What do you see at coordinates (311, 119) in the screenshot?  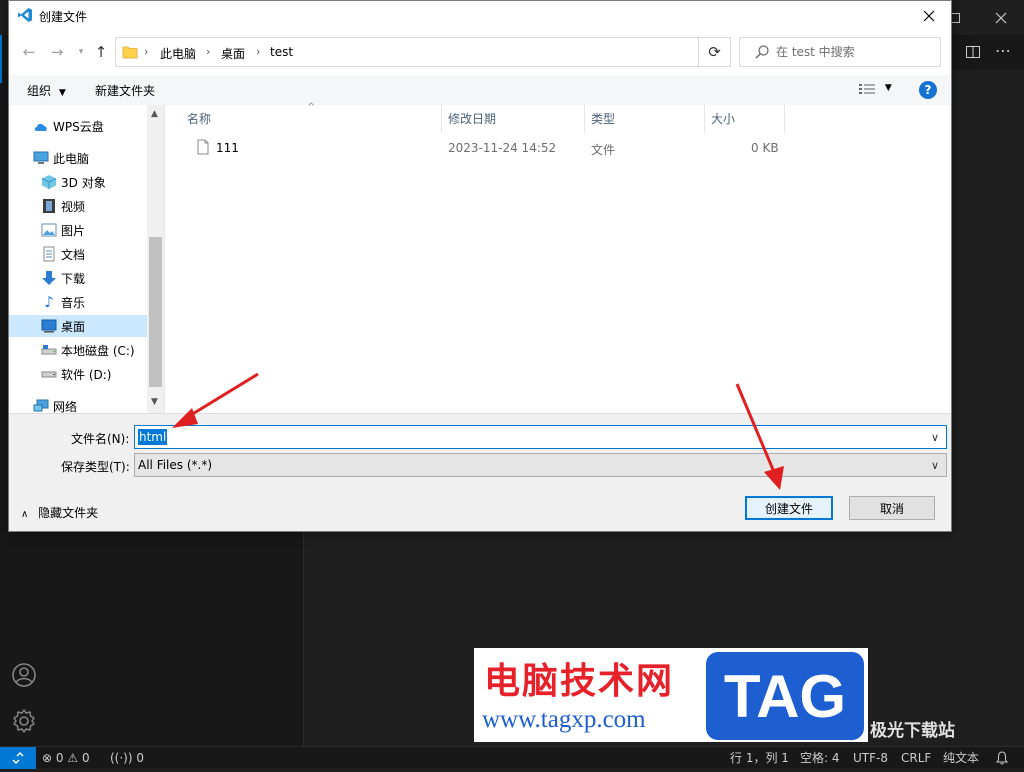 I see `column-header-name: 名称` at bounding box center [311, 119].